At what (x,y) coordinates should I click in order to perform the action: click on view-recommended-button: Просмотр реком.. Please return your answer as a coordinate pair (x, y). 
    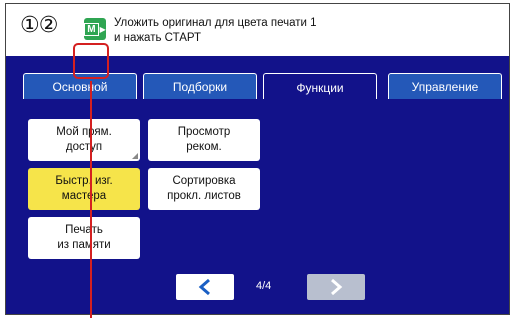
    Looking at the image, I should click on (204, 140).